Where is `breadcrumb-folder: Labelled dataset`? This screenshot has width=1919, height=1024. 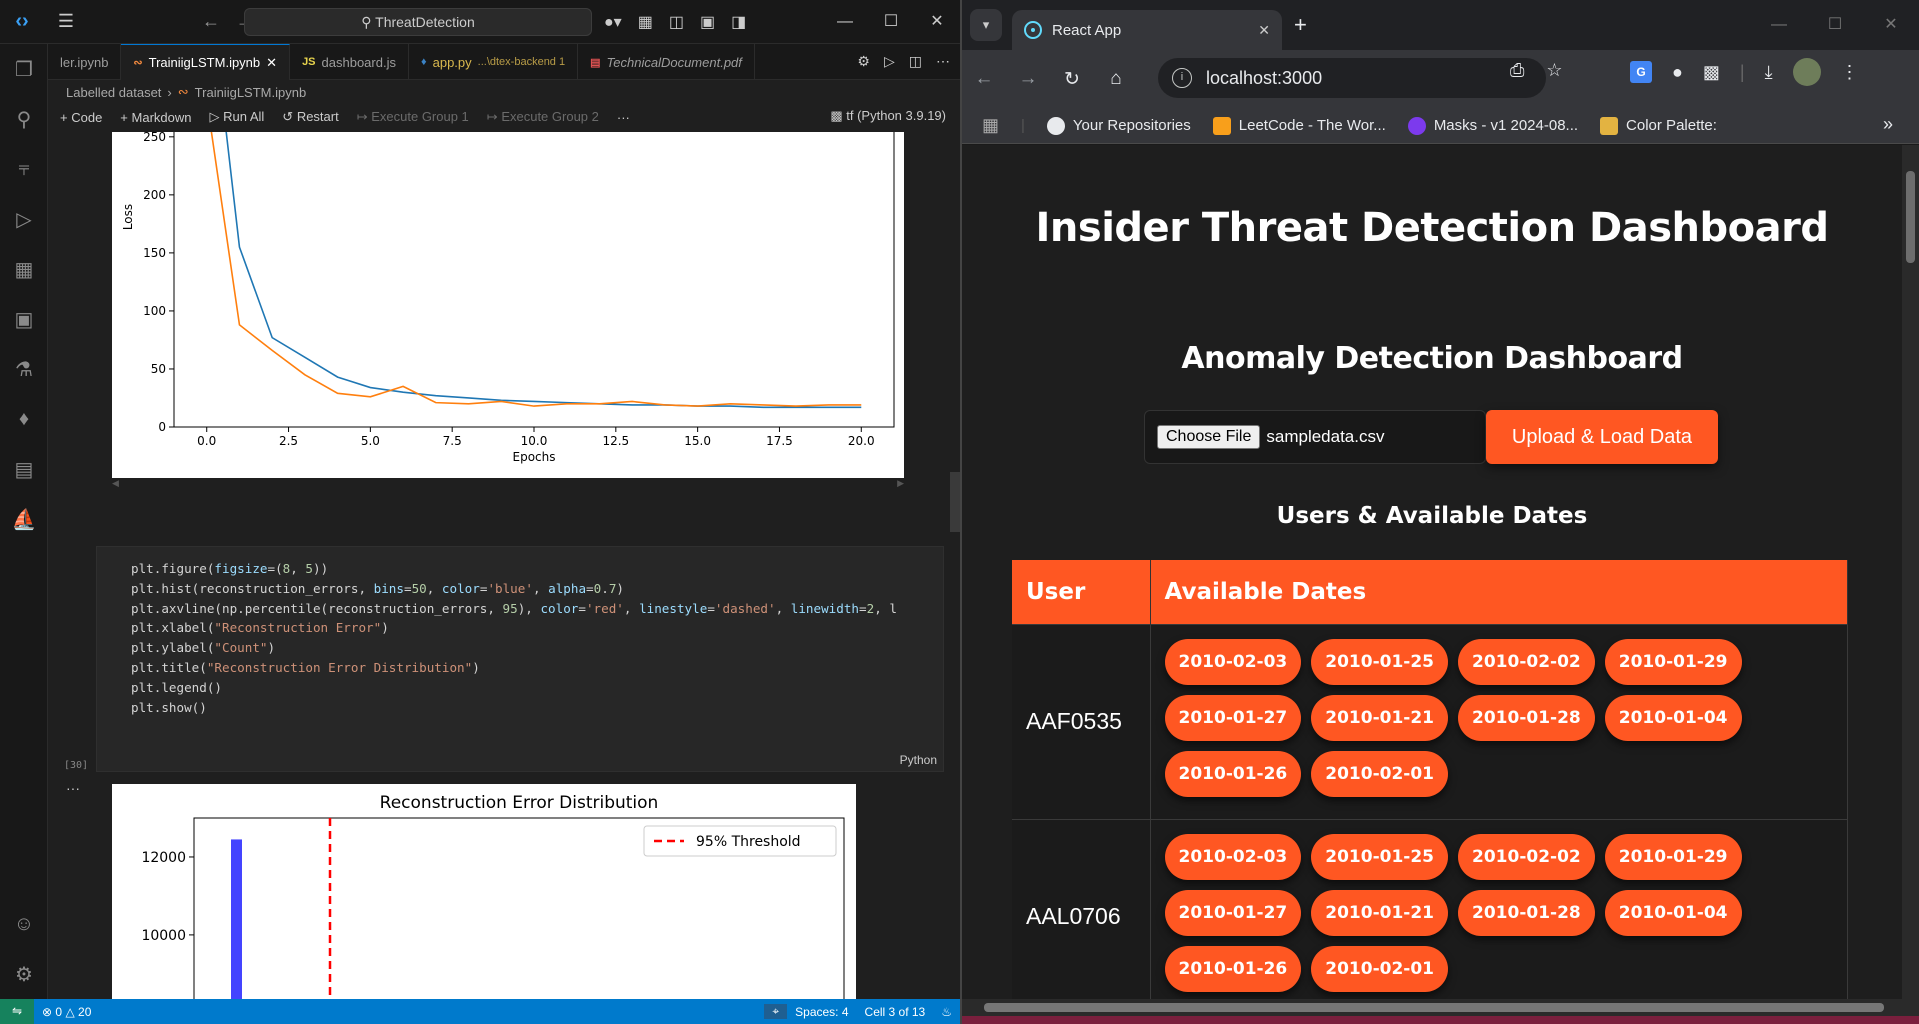
breadcrumb-folder: Labelled dataset is located at coordinates (113, 92).